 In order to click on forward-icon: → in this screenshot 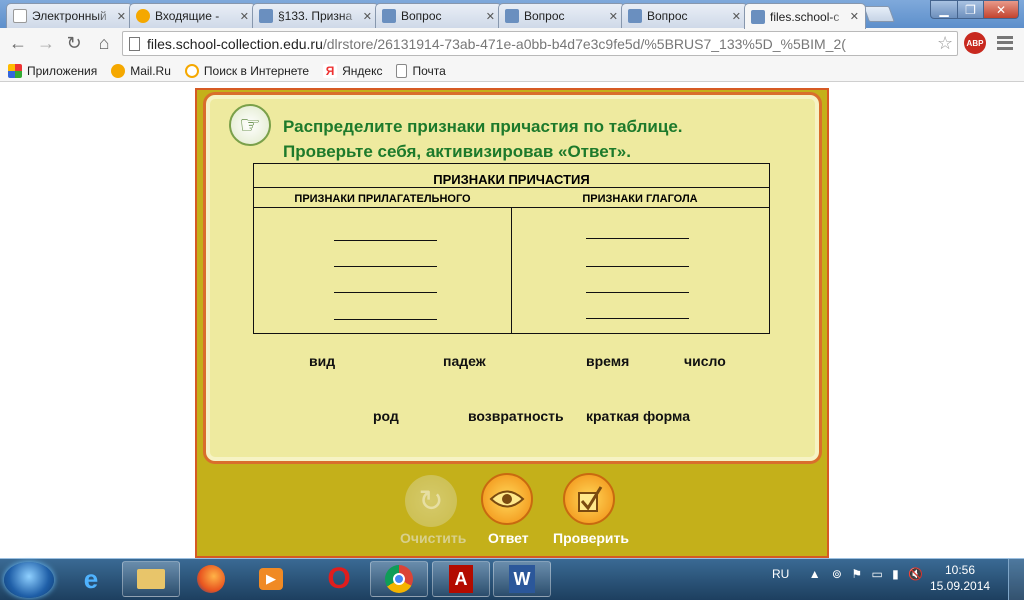, I will do `click(46, 43)`.